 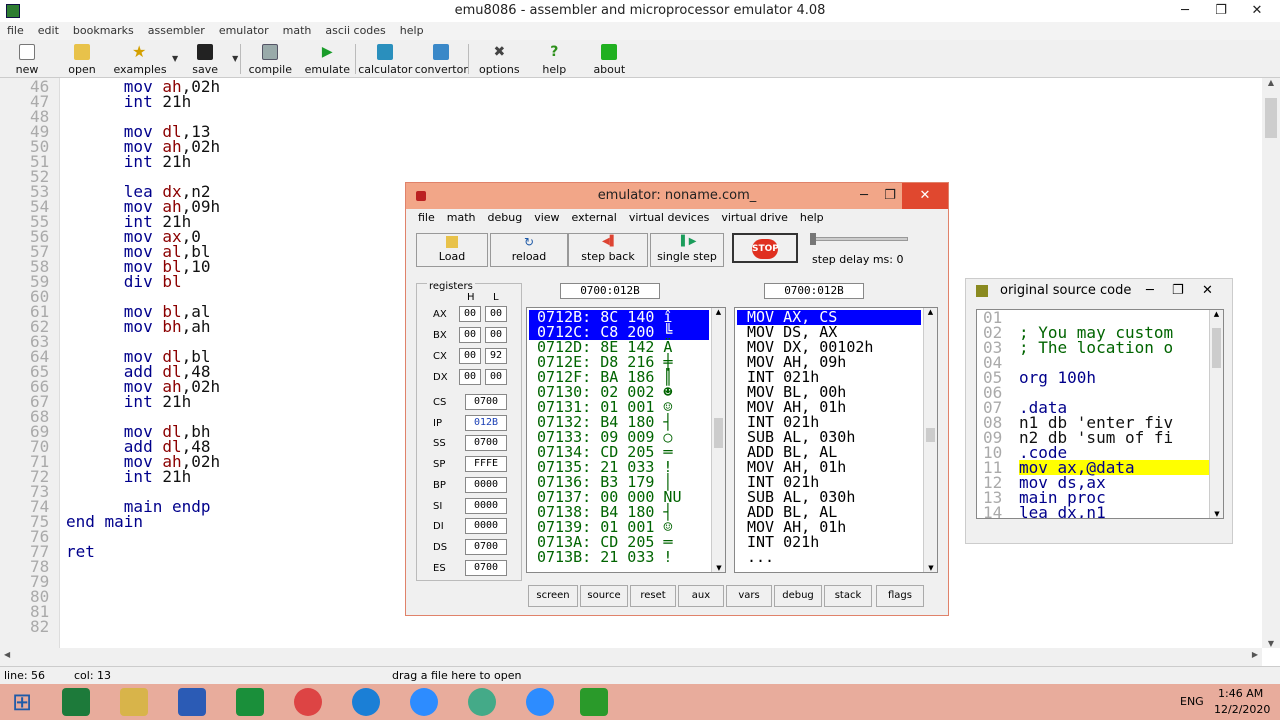 What do you see at coordinates (754, 218) in the screenshot?
I see `emu-menu-virtual-drive: virtual drive` at bounding box center [754, 218].